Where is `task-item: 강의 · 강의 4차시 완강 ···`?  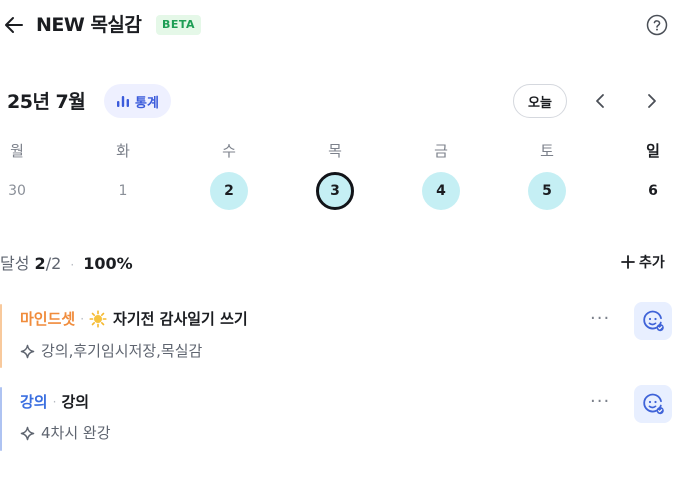 task-item: 강의 · 강의 4차시 완강 ··· is located at coordinates (339, 421).